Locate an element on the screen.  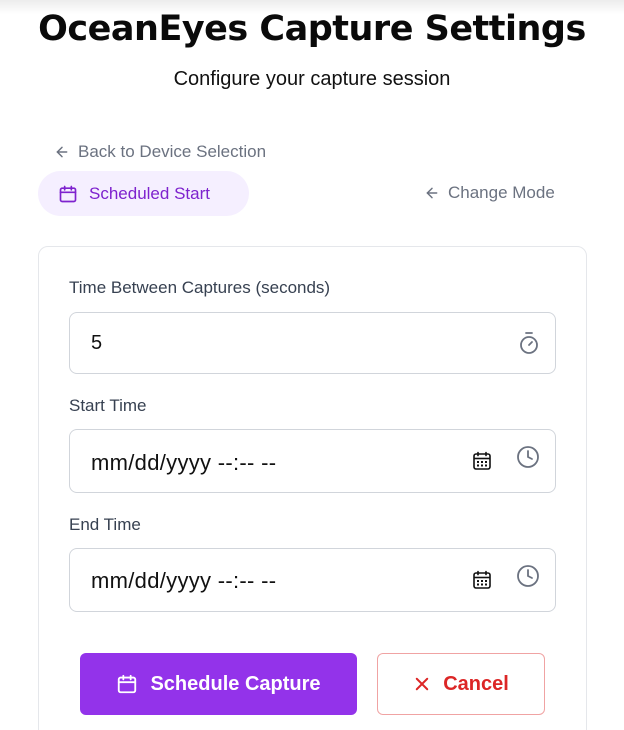
page-title: OceanEyes Capture Settings is located at coordinates (312, 29).